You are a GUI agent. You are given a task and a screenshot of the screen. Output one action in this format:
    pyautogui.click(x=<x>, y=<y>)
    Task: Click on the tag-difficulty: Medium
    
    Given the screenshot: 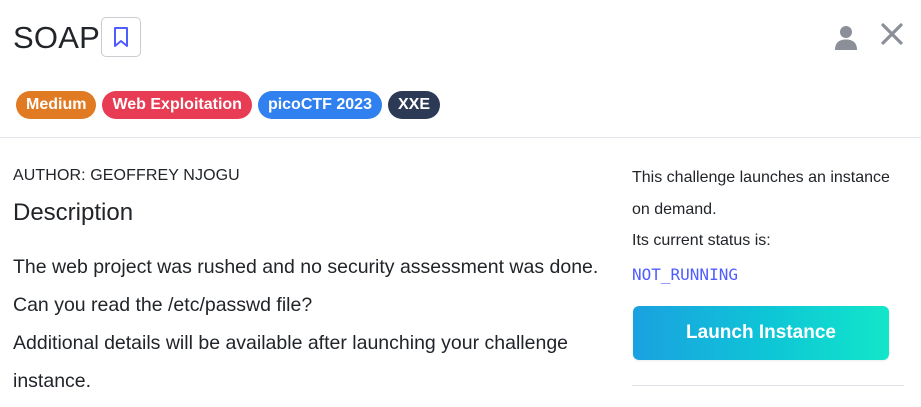 What is the action you would take?
    pyautogui.click(x=56, y=105)
    